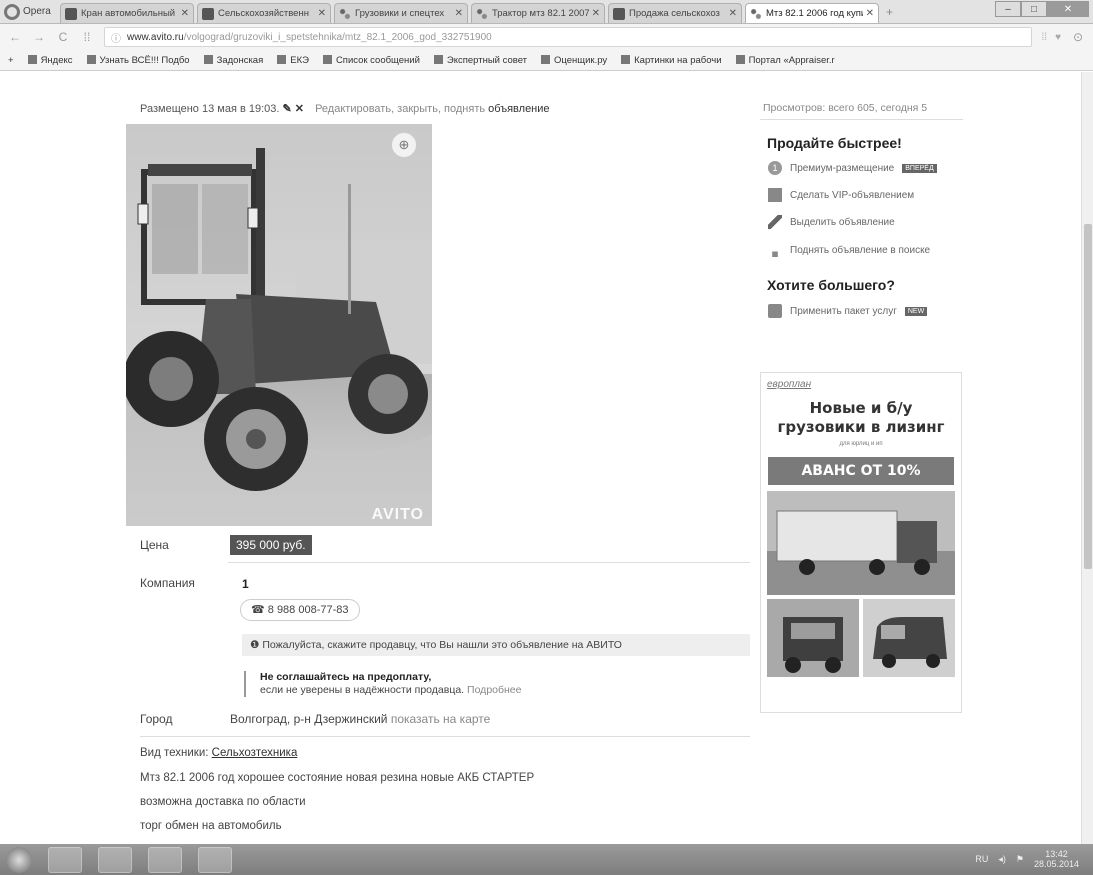  What do you see at coordinates (981, 859) in the screenshot?
I see `language-indicator: RU` at bounding box center [981, 859].